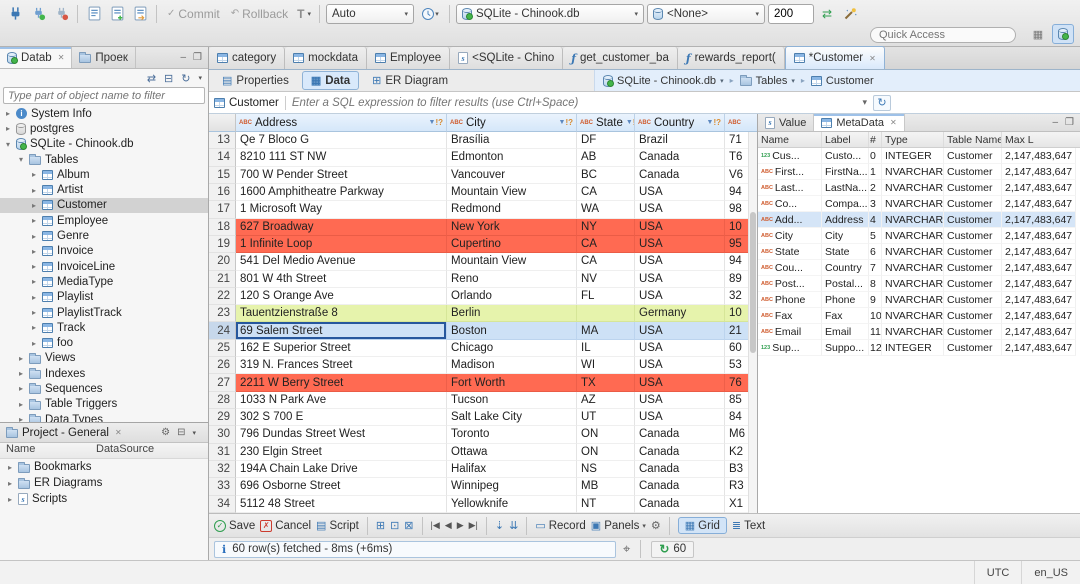 The height and width of the screenshot is (584, 1080). What do you see at coordinates (834, 57) in the screenshot?
I see `editor-tab-customer: *Customer ✕` at bounding box center [834, 57].